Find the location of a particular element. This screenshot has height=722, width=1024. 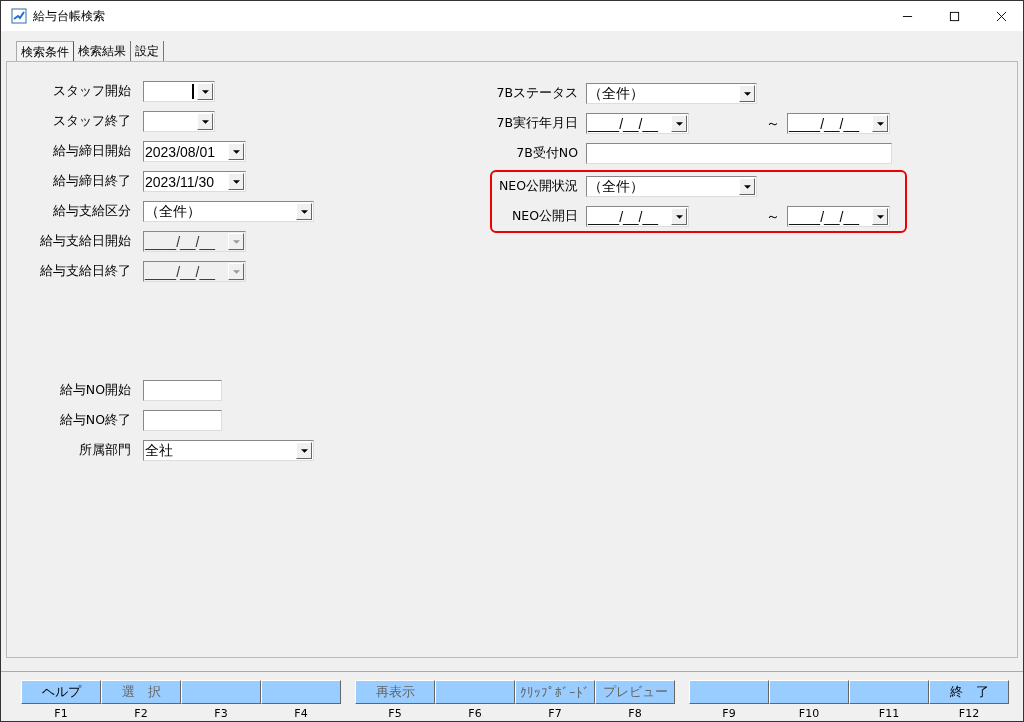

function-key-label: F4 is located at coordinates (301, 713).